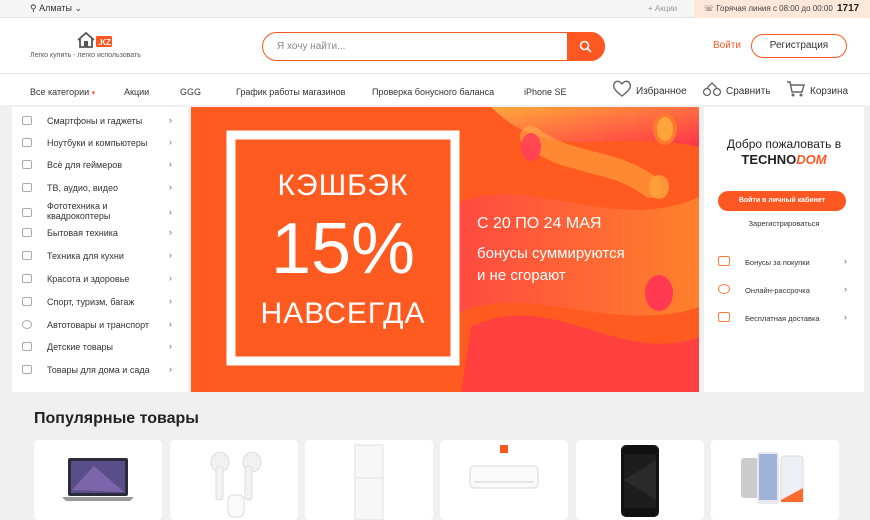 The width and height of the screenshot is (870, 520). I want to click on sidebar-item-gaming: Всё для геймеров ›, so click(100, 166).